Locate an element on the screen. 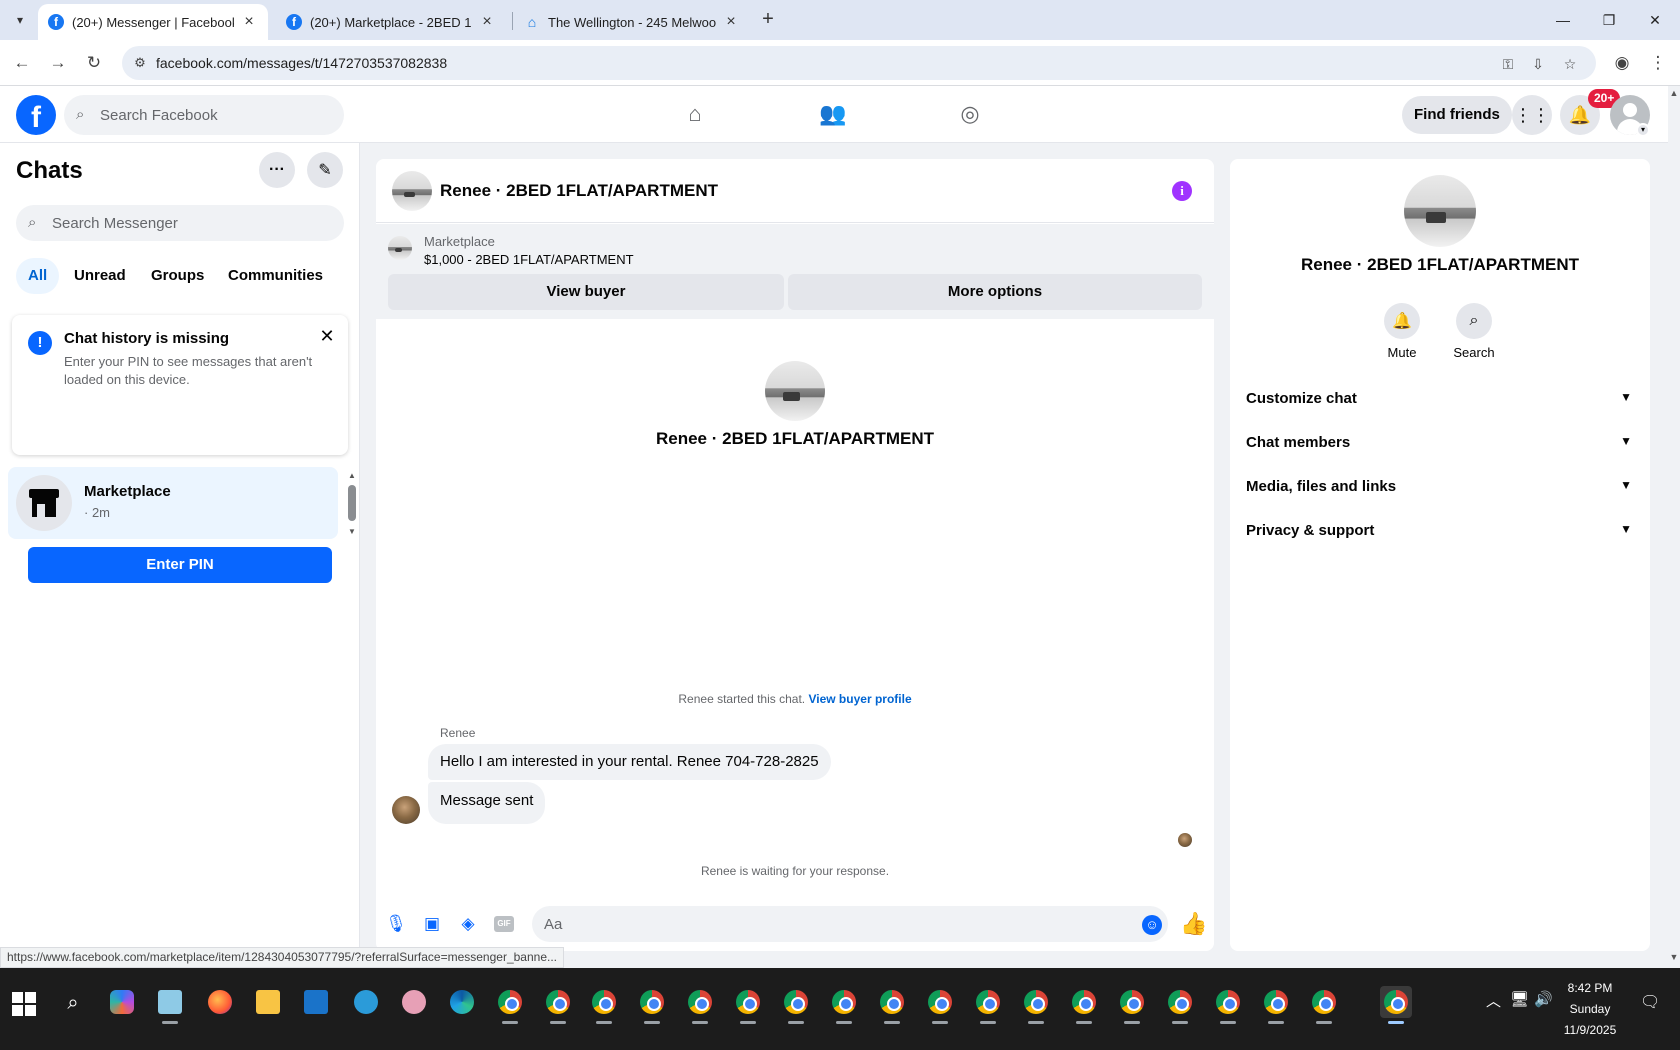  emoji-icon: ☺ is located at coordinates (1152, 925).